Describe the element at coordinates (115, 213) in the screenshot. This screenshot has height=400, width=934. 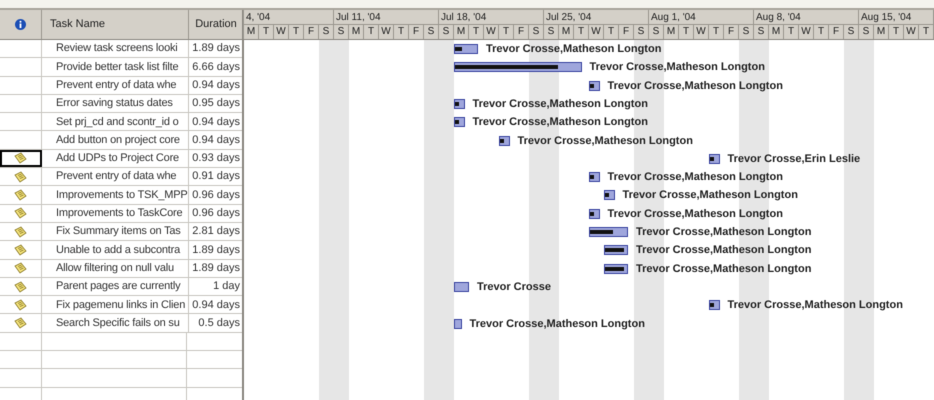
I see `task-name-cell: Improvements to TaskCore` at that location.